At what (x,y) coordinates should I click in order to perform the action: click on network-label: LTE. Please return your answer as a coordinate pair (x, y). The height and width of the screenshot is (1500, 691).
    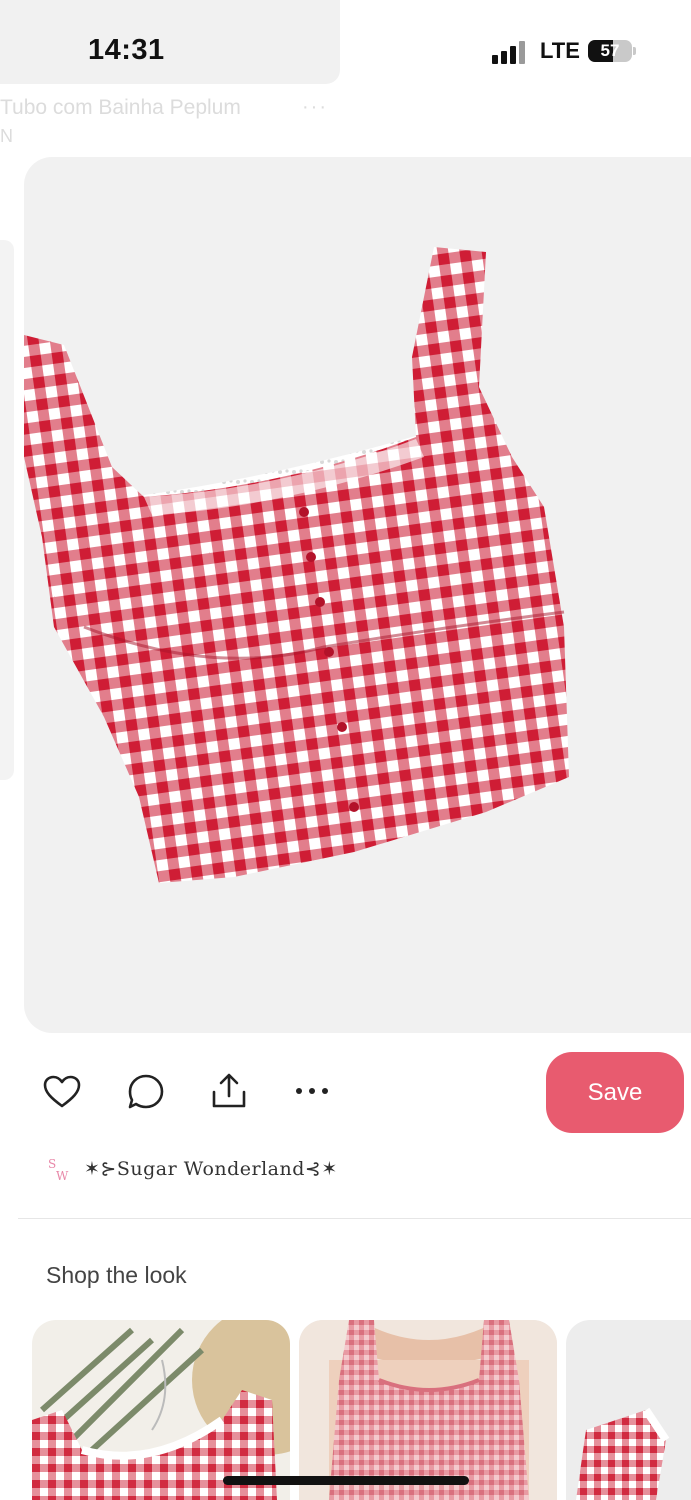
    Looking at the image, I should click on (560, 50).